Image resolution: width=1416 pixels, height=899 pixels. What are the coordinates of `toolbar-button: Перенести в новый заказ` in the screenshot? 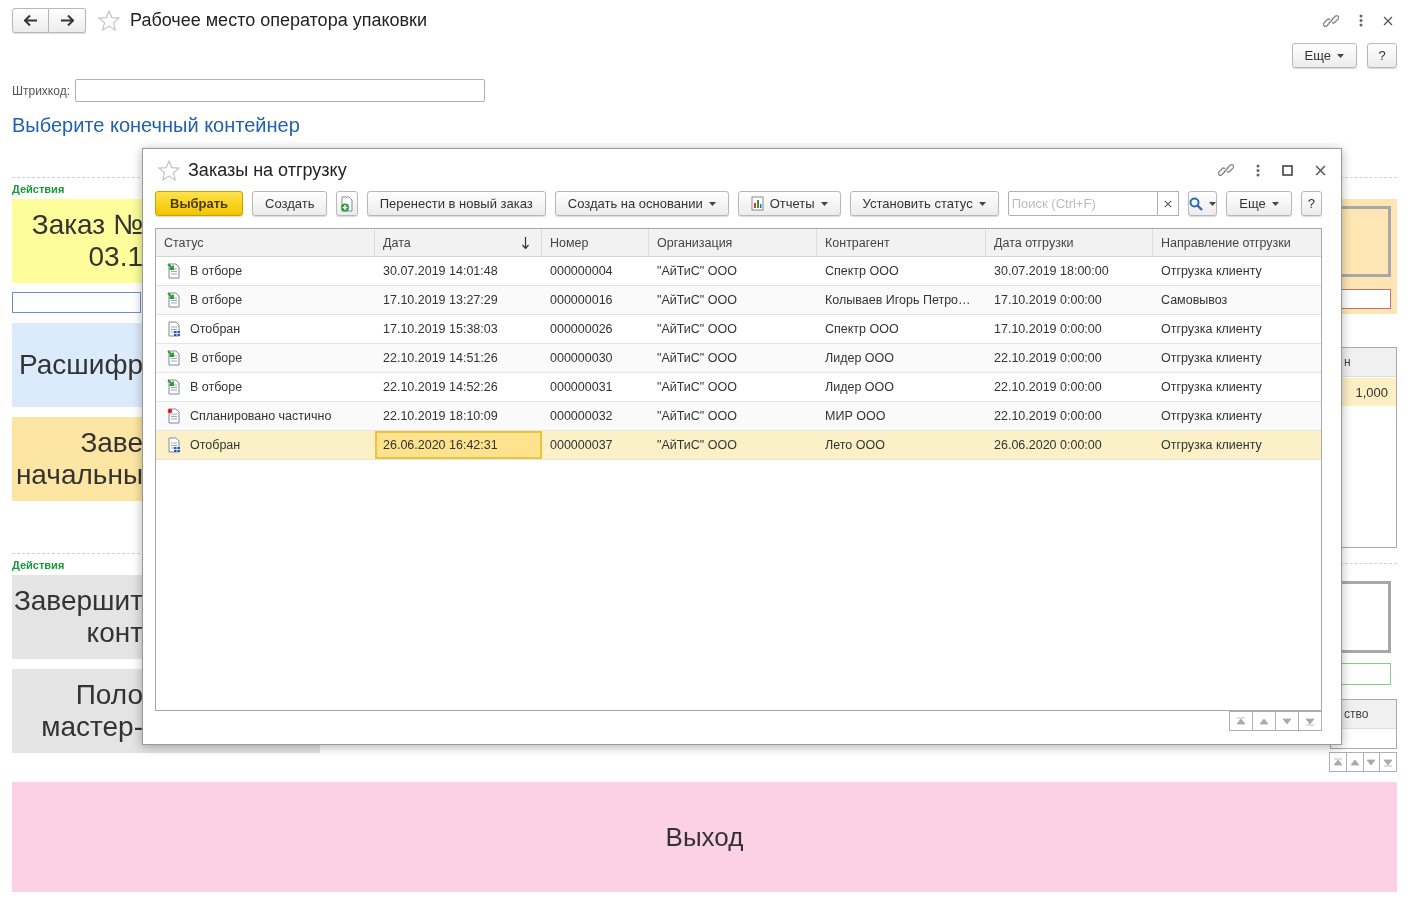 It's located at (456, 203).